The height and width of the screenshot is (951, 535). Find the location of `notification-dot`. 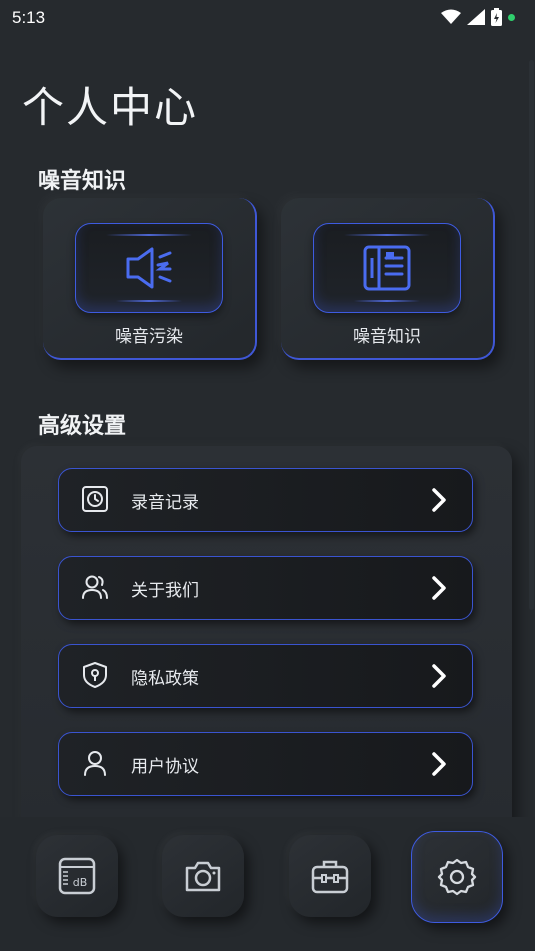

notification-dot is located at coordinates (511, 17).